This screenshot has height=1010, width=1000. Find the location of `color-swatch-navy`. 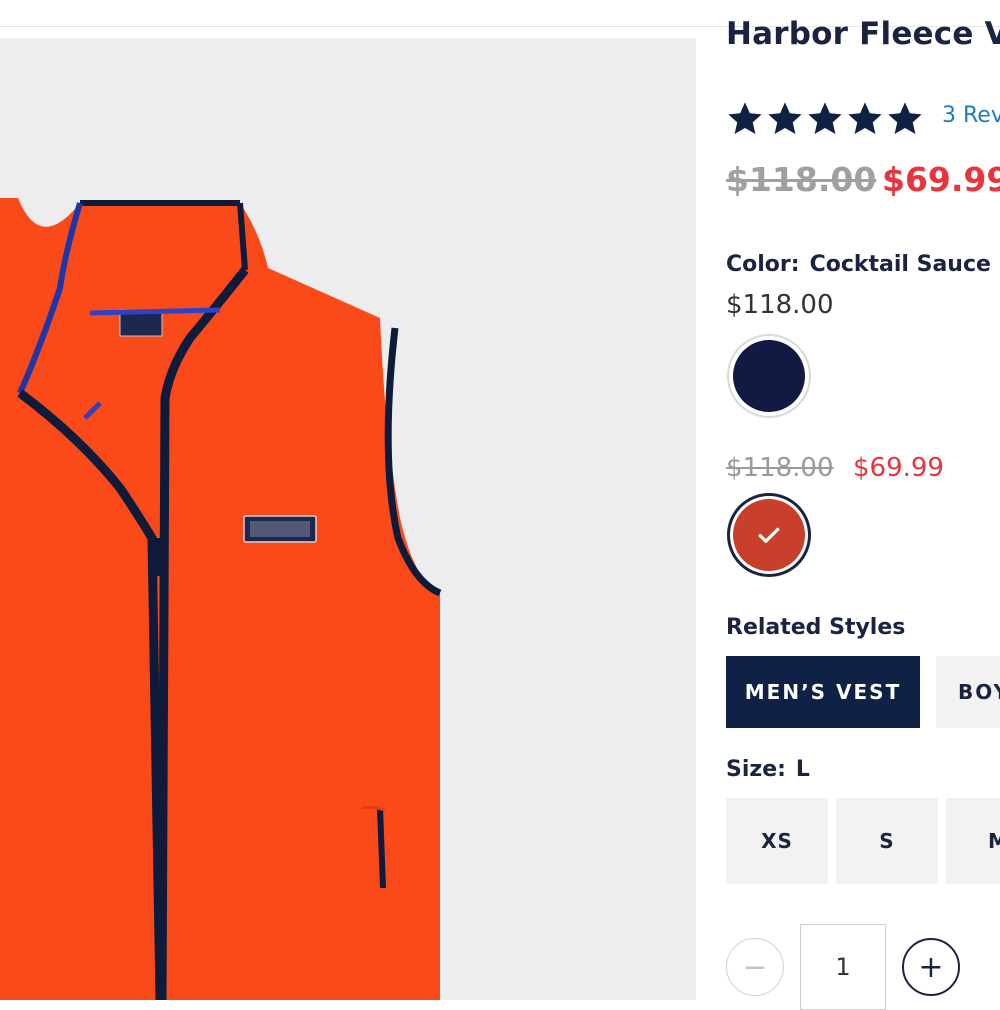

color-swatch-navy is located at coordinates (769, 376).